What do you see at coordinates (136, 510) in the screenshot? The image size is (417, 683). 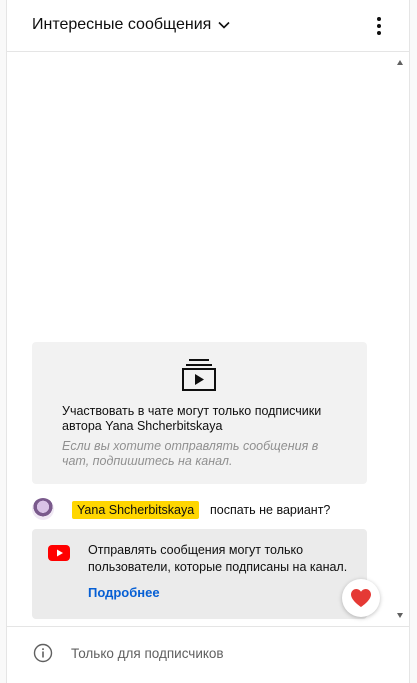 I see `author-badge: Yana Shcherbitskaya` at bounding box center [136, 510].